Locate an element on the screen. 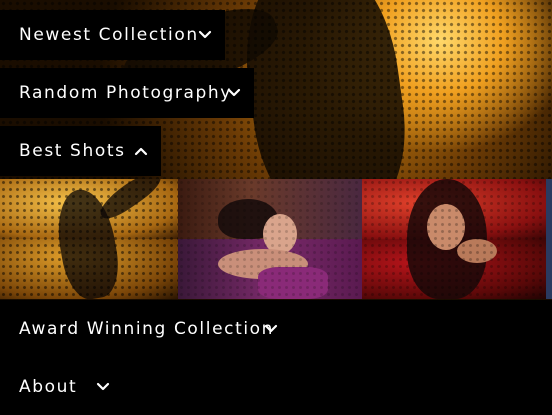 The width and height of the screenshot is (552, 415). menu-item-best-shots: Best Shots is located at coordinates (80, 151).